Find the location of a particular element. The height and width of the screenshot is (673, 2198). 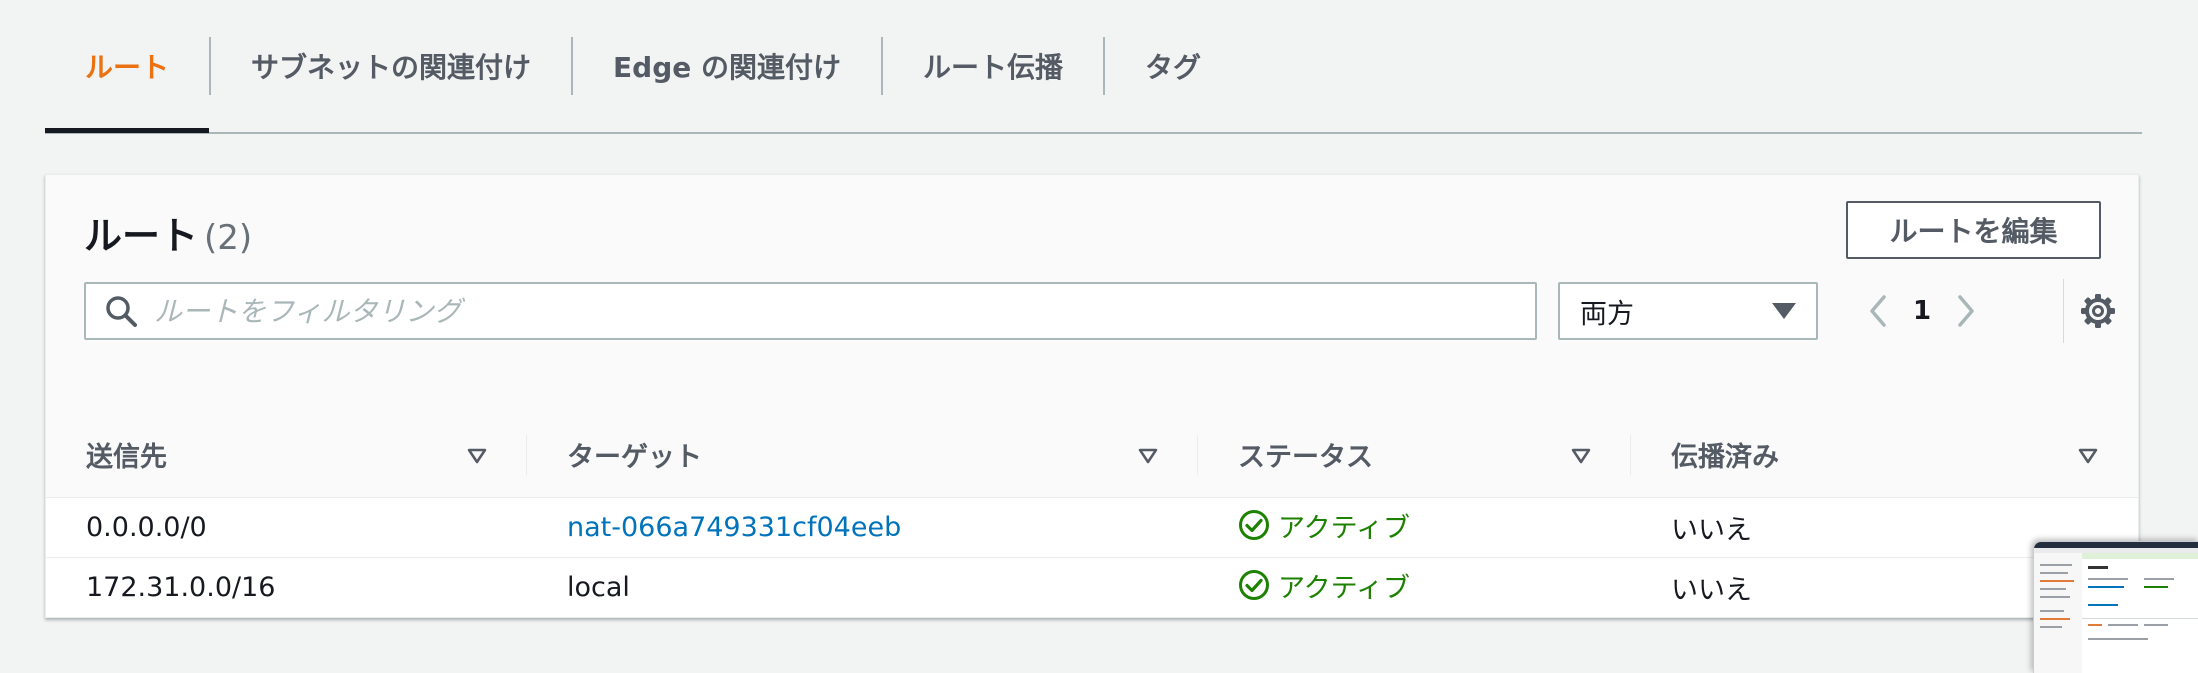

column-header-label: 送信先 is located at coordinates (126, 458).